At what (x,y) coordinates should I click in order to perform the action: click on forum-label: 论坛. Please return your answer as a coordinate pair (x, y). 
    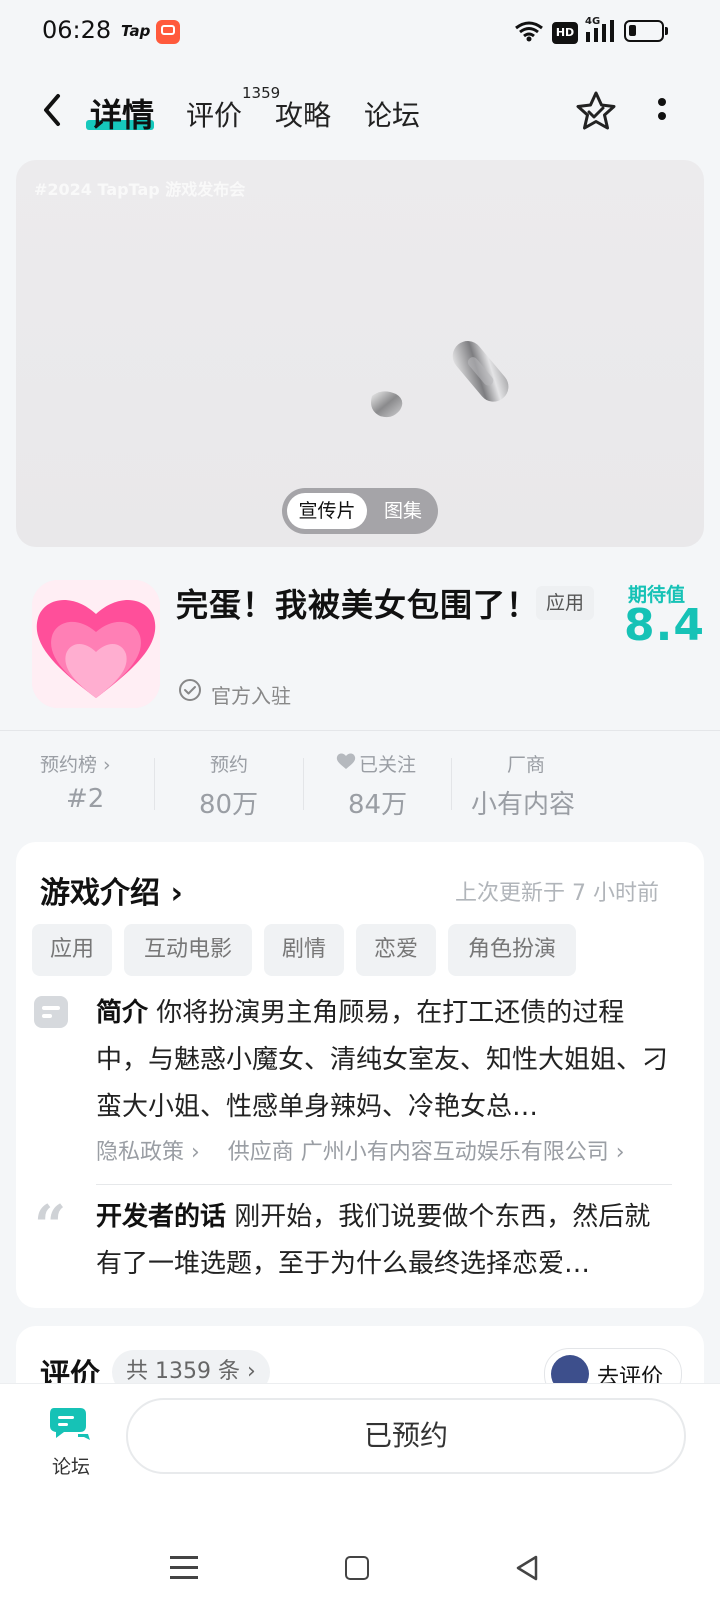
    Looking at the image, I should click on (71, 1465).